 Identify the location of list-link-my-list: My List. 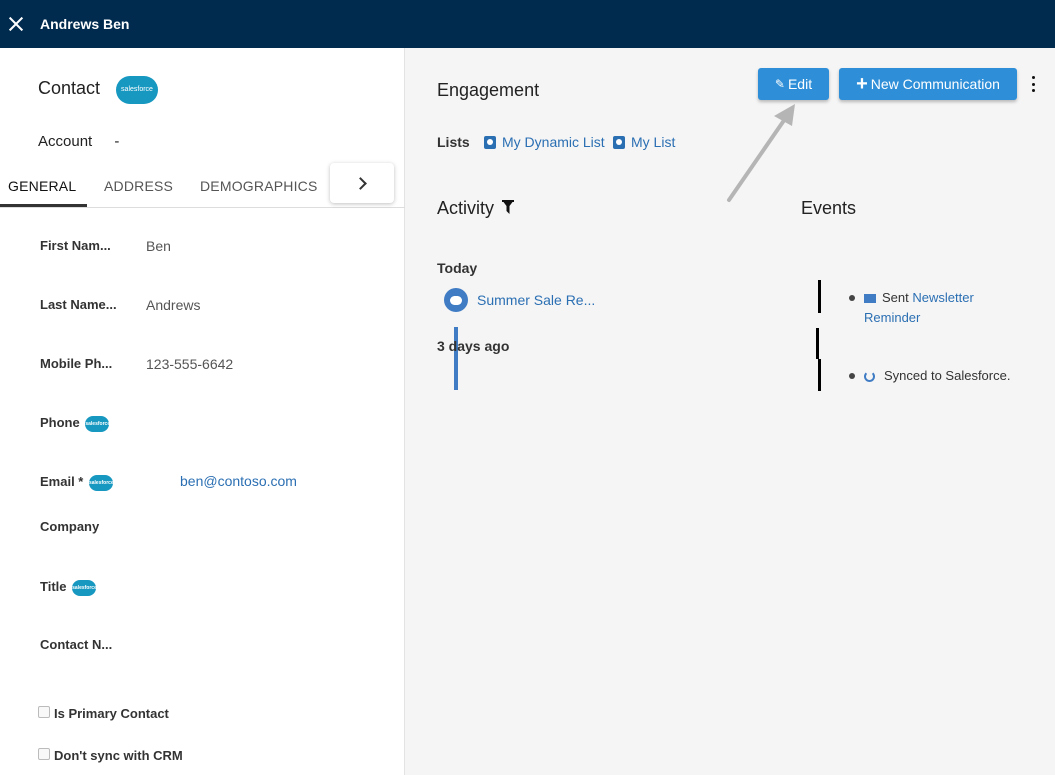
(644, 142).